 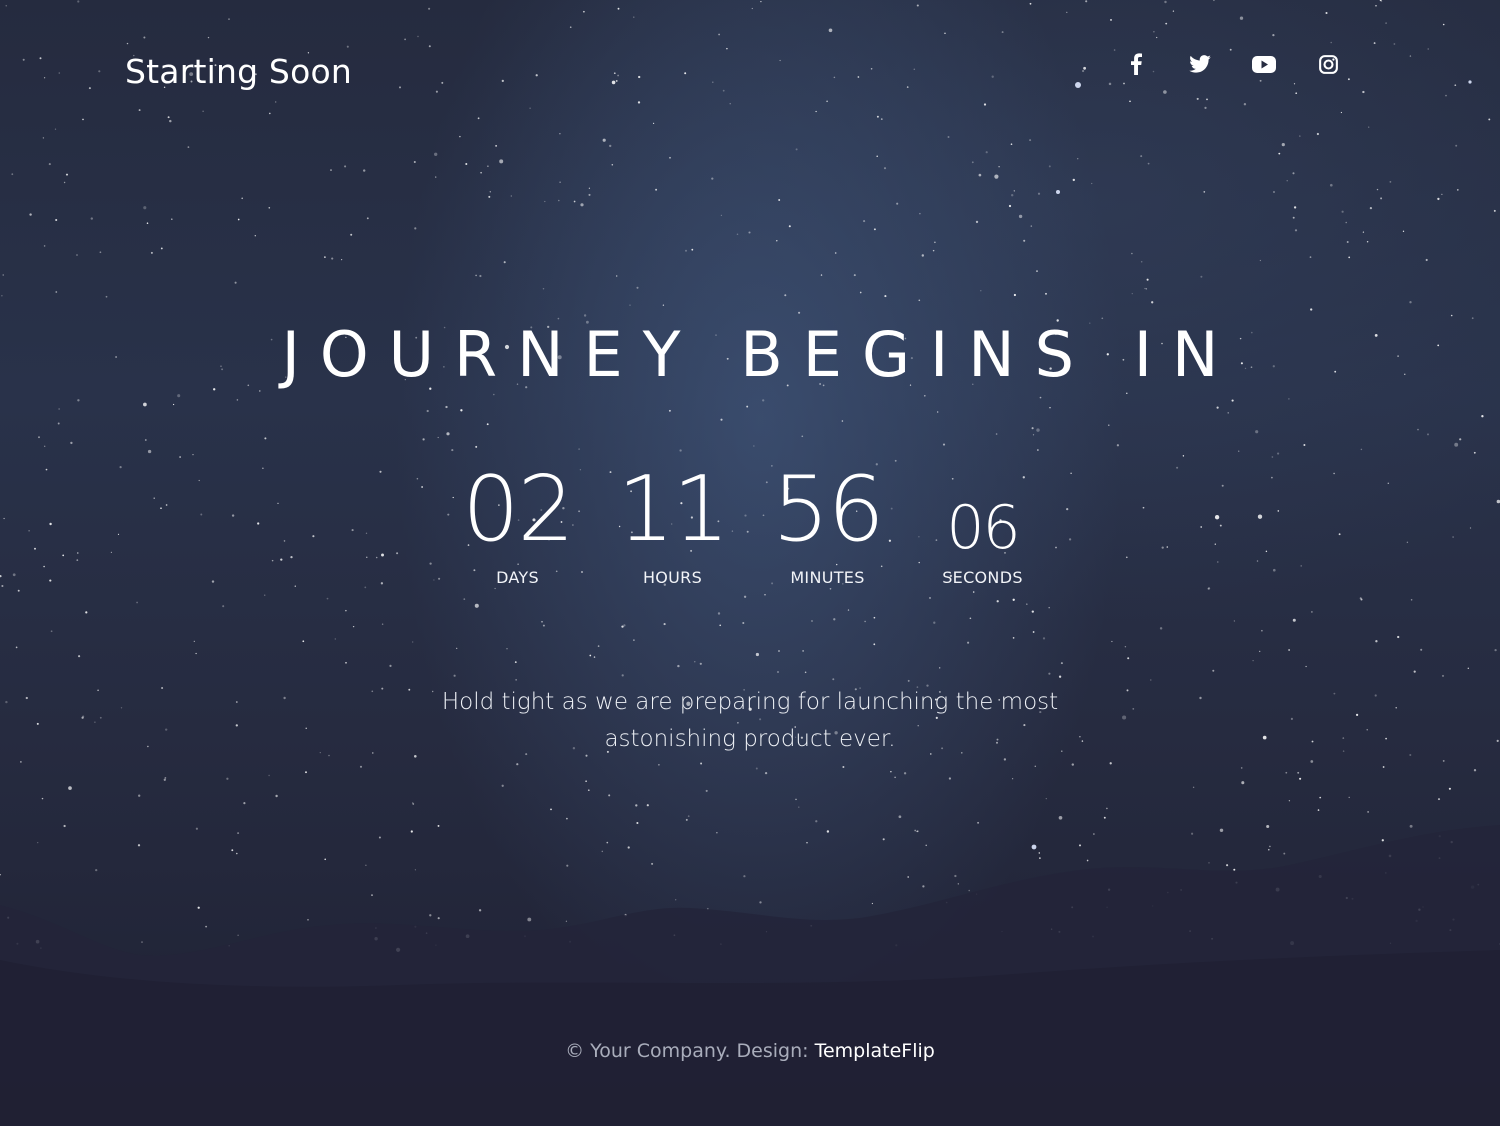 What do you see at coordinates (517, 577) in the screenshot?
I see `days-label: DAYS` at bounding box center [517, 577].